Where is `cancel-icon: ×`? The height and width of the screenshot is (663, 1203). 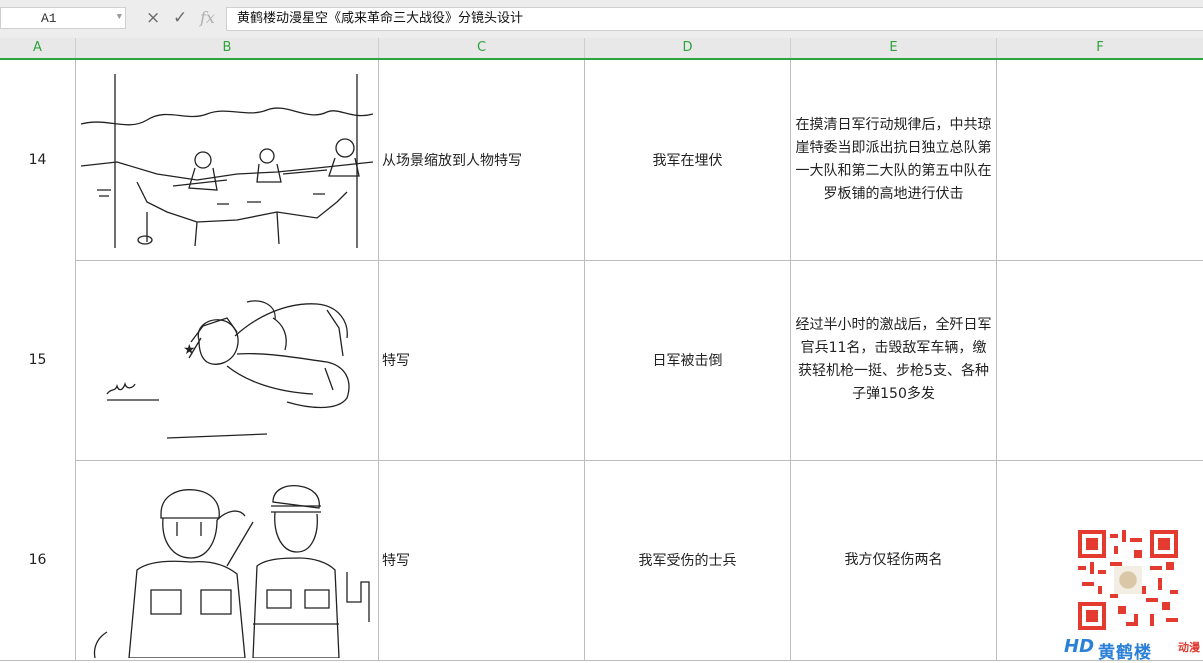
cancel-icon: × is located at coordinates (153, 18).